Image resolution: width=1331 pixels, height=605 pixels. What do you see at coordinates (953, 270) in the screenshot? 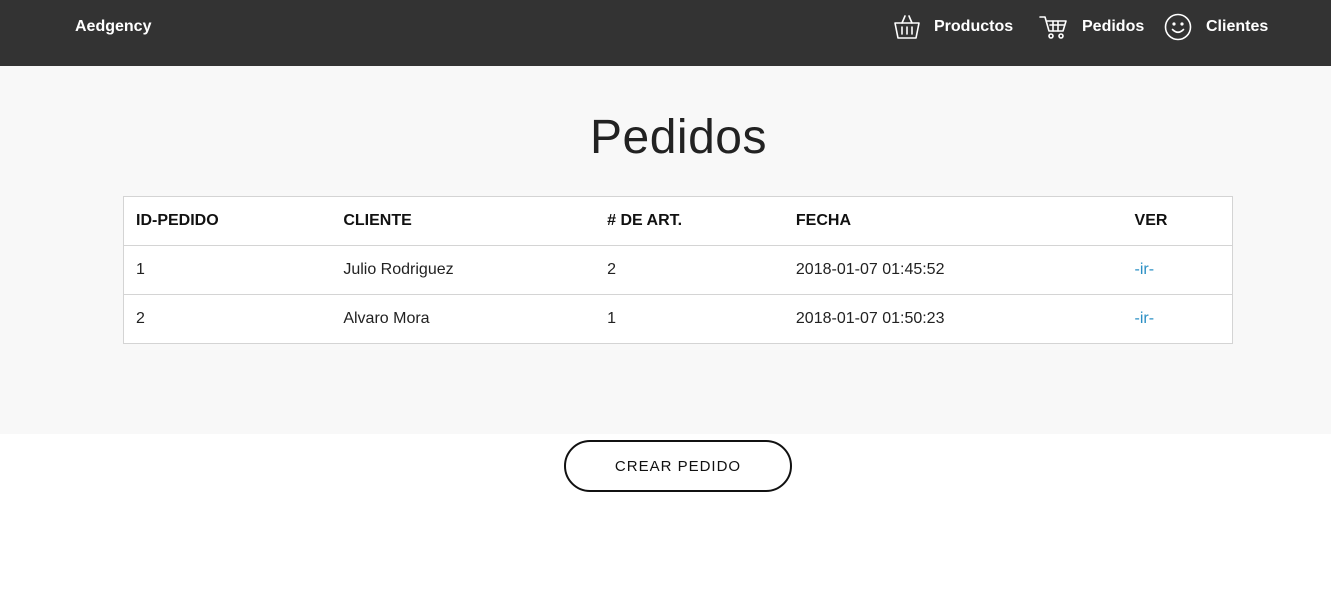
I see `cell-fecha: 2018-01-07 01:45:52` at bounding box center [953, 270].